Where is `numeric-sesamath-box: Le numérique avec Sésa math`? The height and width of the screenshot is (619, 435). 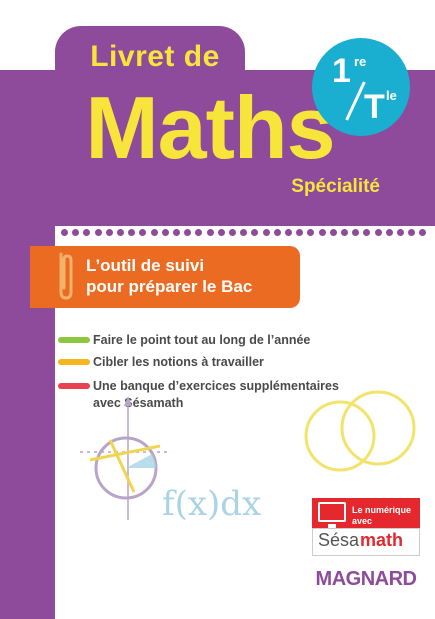
numeric-sesamath-box: Le numérique avec Sésa math is located at coordinates (366, 531).